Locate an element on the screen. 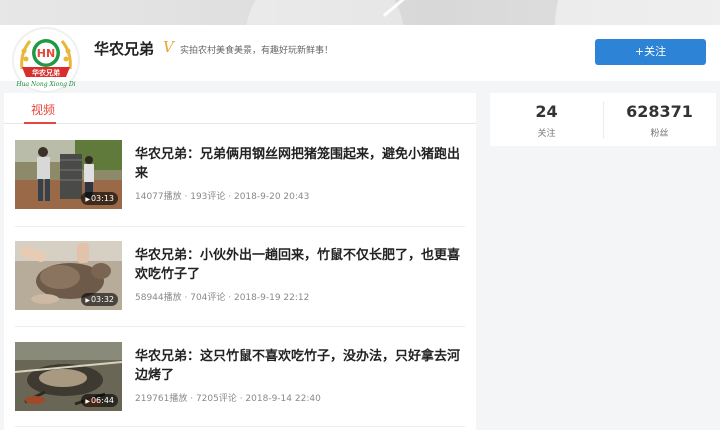 Image resolution: width=720 pixels, height=430 pixels. following-stat: 24 关注 is located at coordinates (546, 120).